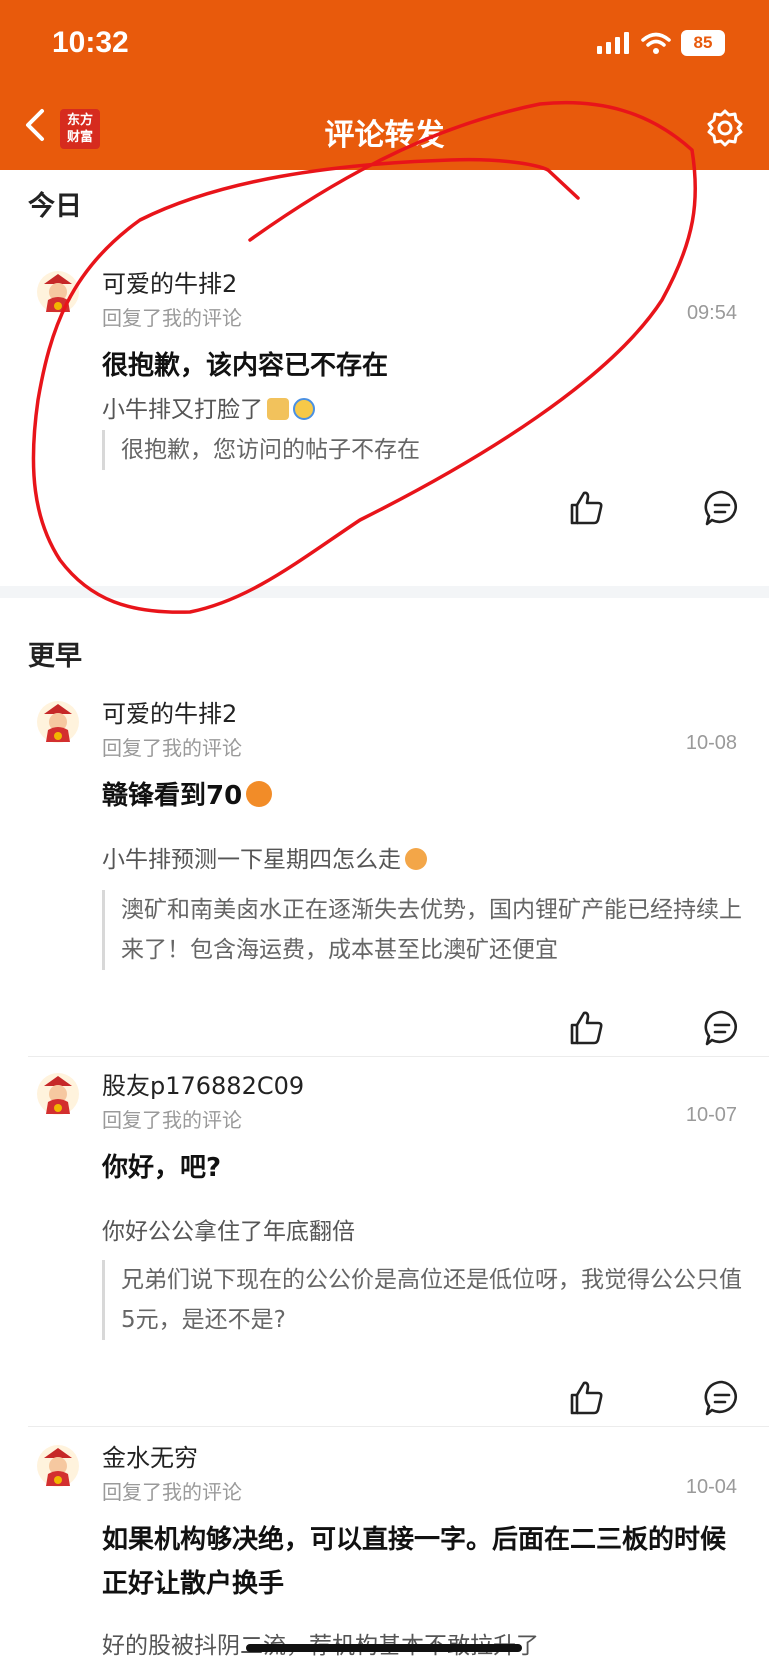 This screenshot has width=769, height=1664. What do you see at coordinates (422, 796) in the screenshot?
I see `reply-headline: 赣锋看到70` at bounding box center [422, 796].